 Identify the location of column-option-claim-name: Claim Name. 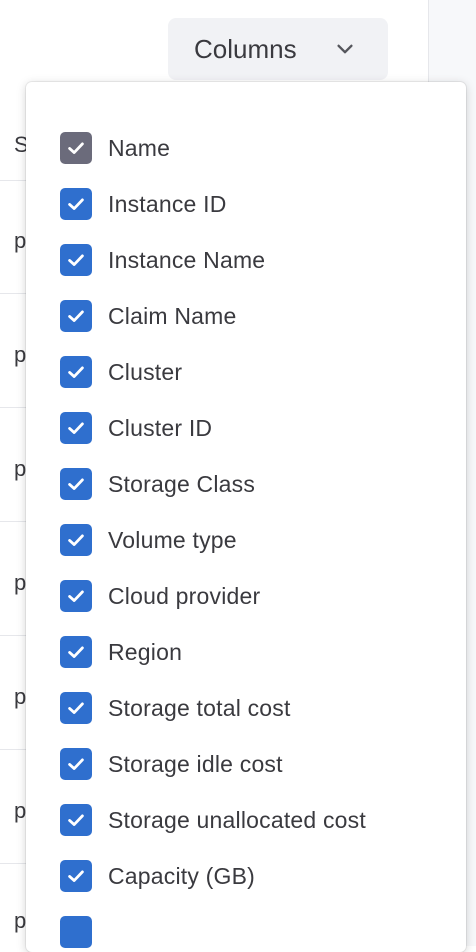
(148, 316).